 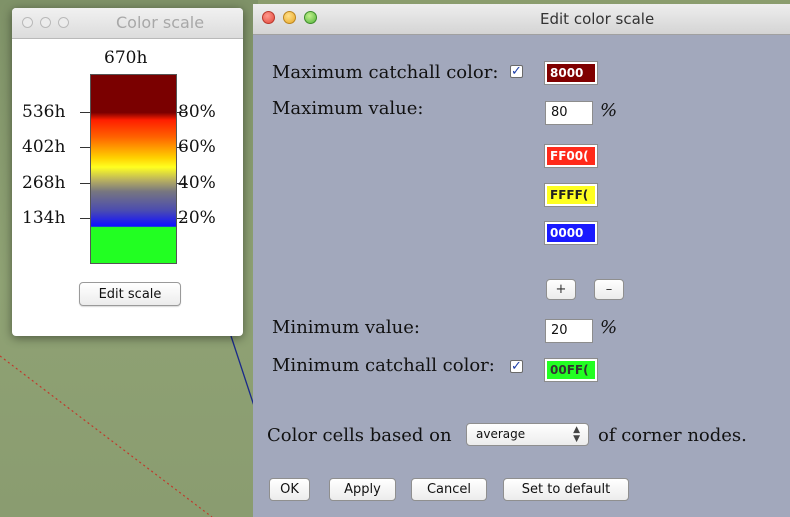 What do you see at coordinates (383, 365) in the screenshot?
I see `min-catchall-label: Minimum catchall color:` at bounding box center [383, 365].